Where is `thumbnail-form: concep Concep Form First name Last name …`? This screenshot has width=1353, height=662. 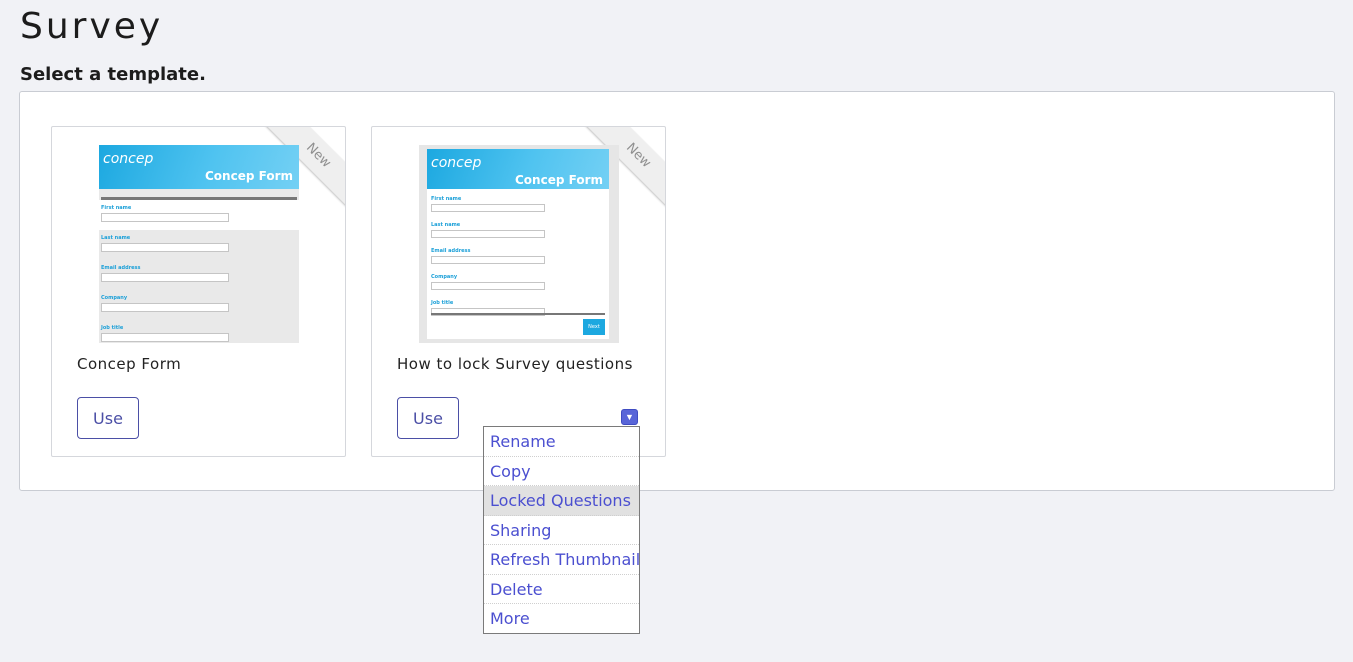 thumbnail-form: concep Concep Form First name Last name … is located at coordinates (518, 244).